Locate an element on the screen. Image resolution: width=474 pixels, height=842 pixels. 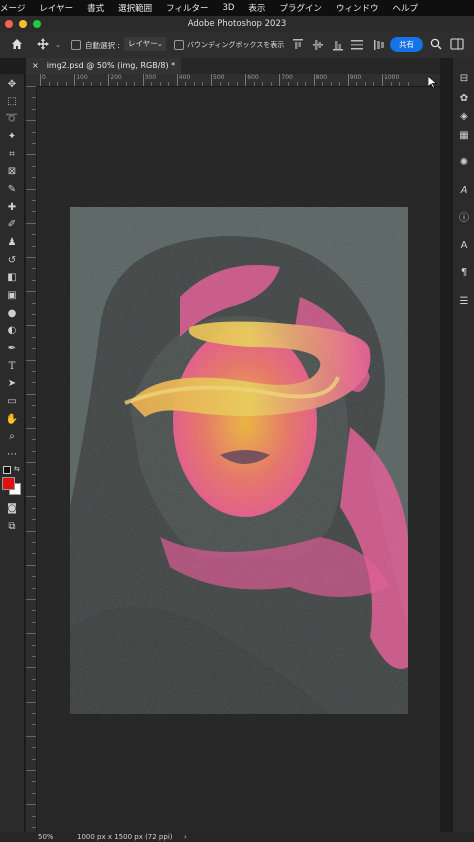
info-icon: ⓘ is located at coordinates (464, 219).